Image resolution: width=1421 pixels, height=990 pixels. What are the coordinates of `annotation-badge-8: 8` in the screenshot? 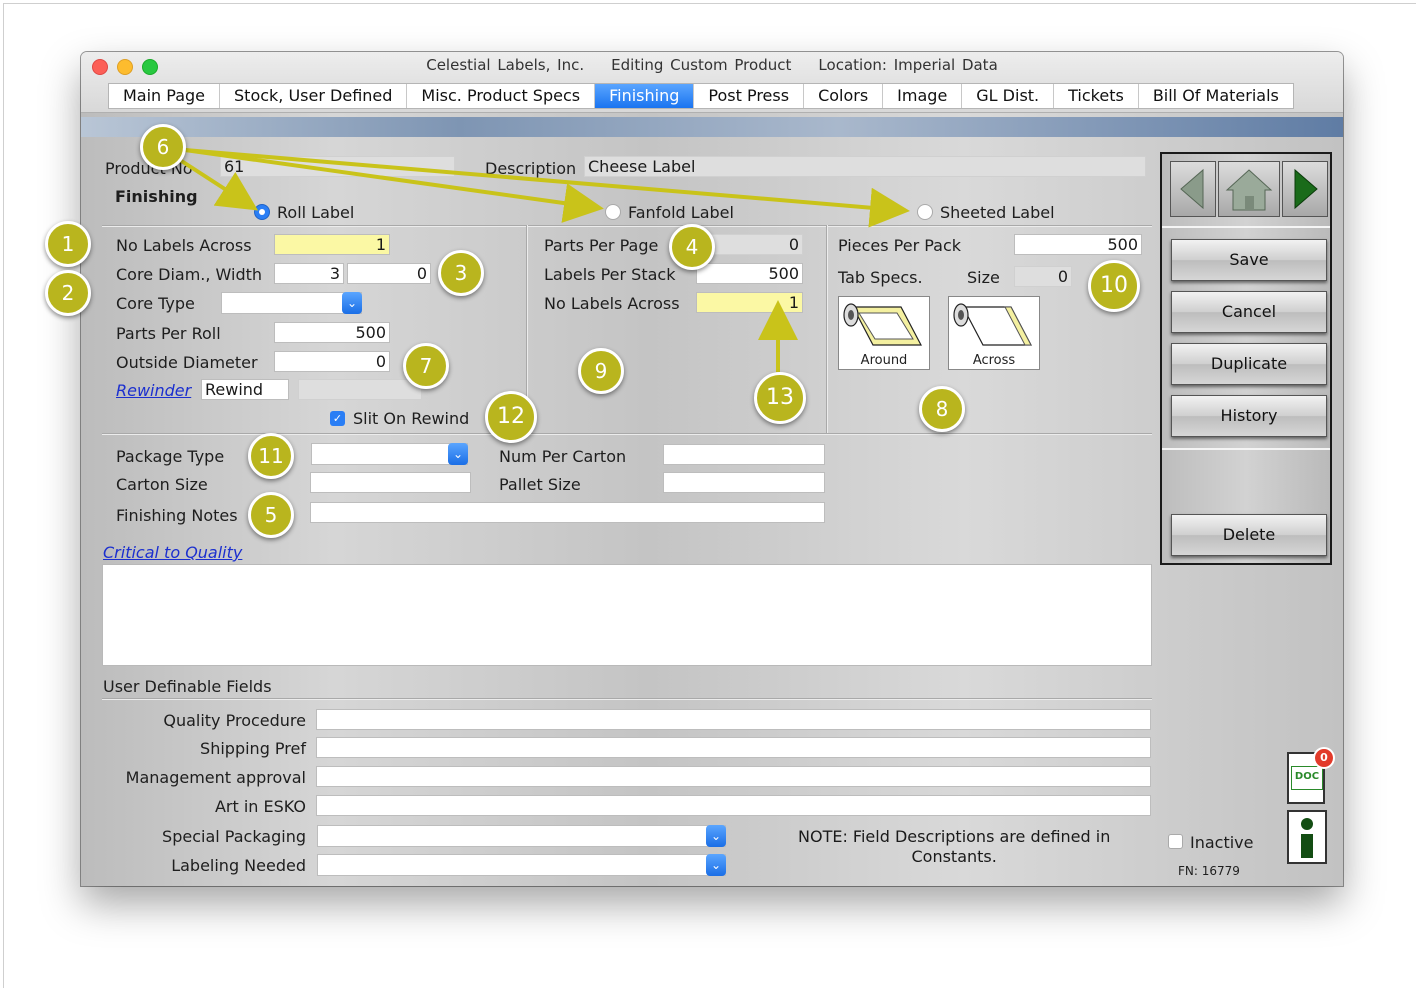 It's located at (942, 409).